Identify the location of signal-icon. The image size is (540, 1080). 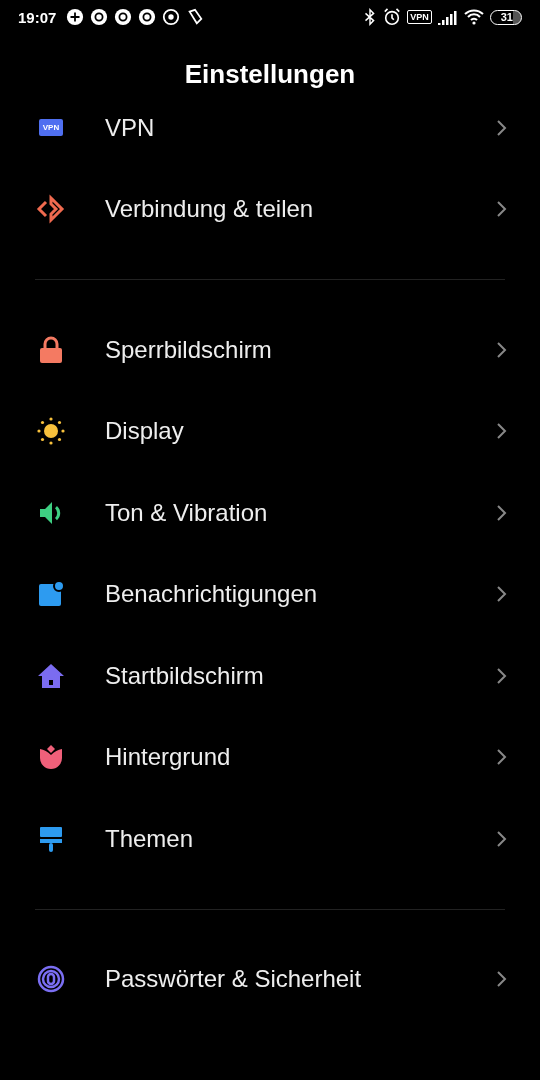
(447, 17).